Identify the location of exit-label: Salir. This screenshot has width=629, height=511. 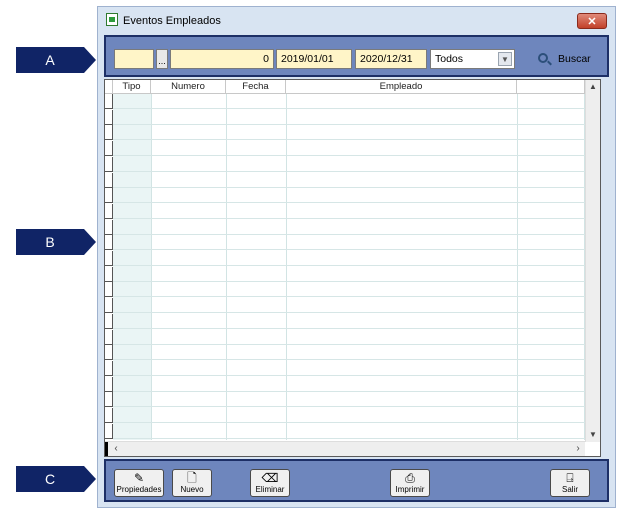
(569, 489).